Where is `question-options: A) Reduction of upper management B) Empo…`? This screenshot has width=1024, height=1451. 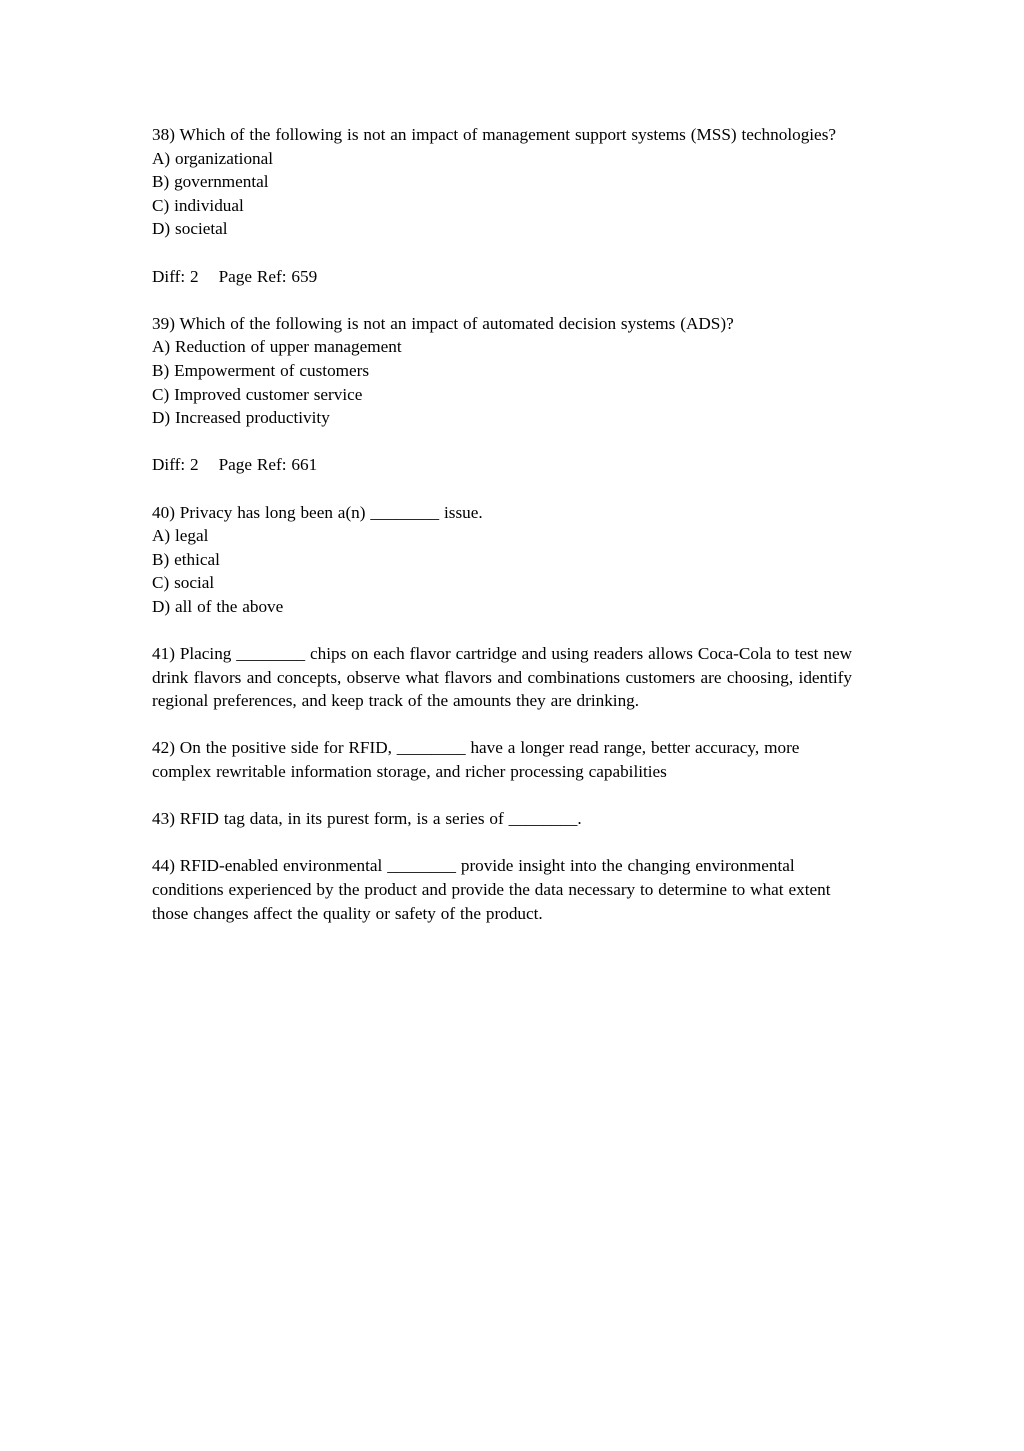
question-options: A) Reduction of upper management B) Empo… is located at coordinates (502, 382).